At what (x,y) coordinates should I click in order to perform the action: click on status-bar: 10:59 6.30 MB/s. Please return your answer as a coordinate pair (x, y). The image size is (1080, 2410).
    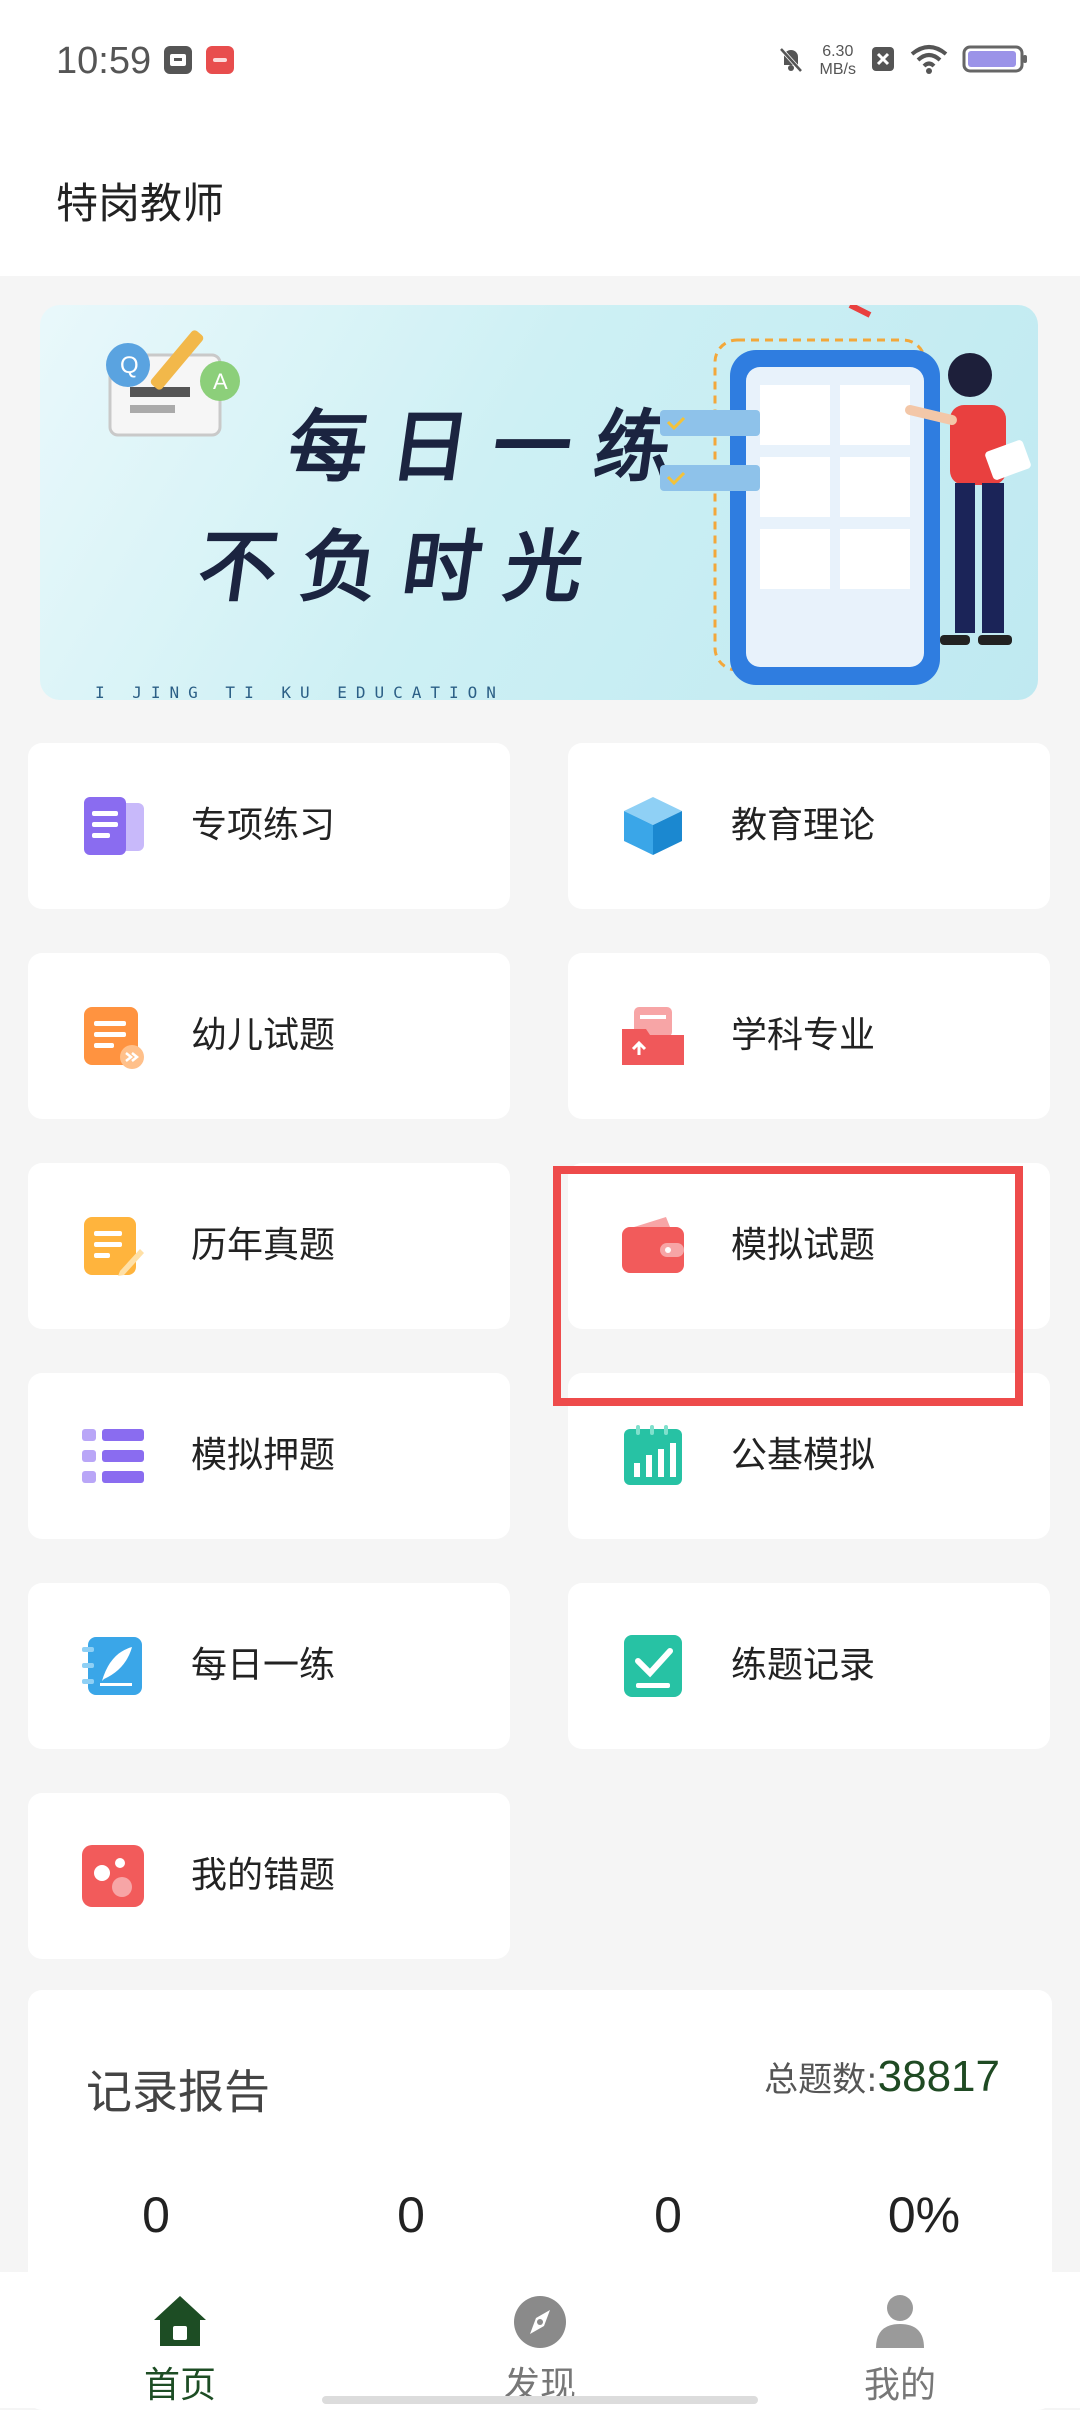
    Looking at the image, I should click on (540, 60).